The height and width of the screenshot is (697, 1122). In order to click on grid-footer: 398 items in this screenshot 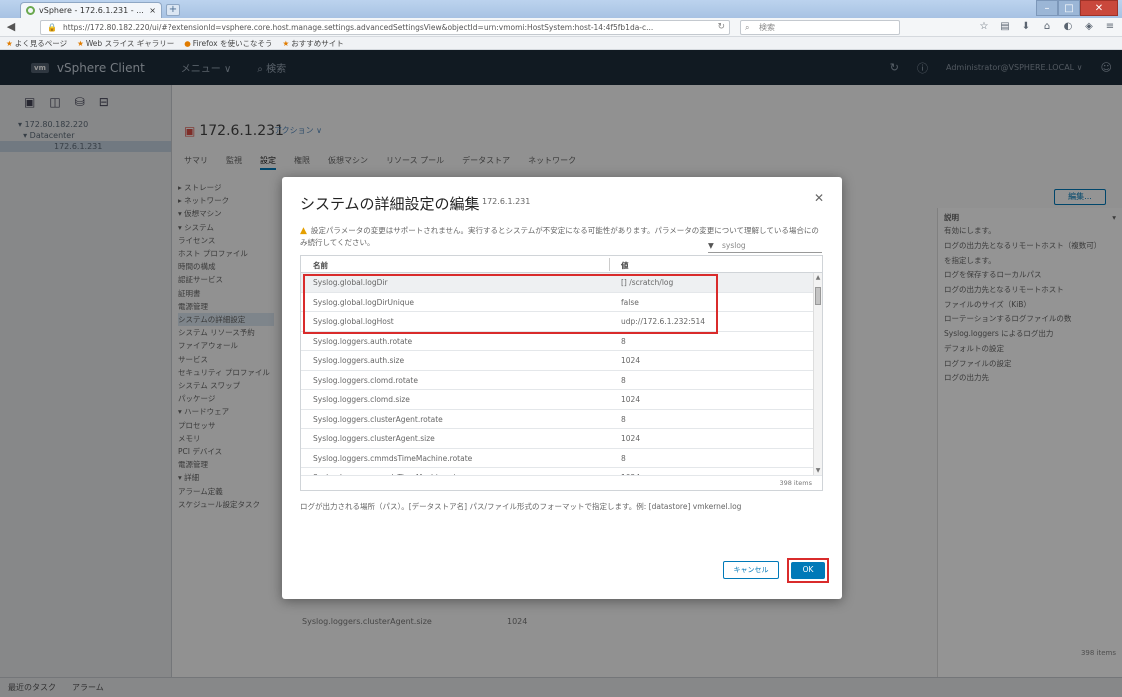, I will do `click(561, 482)`.